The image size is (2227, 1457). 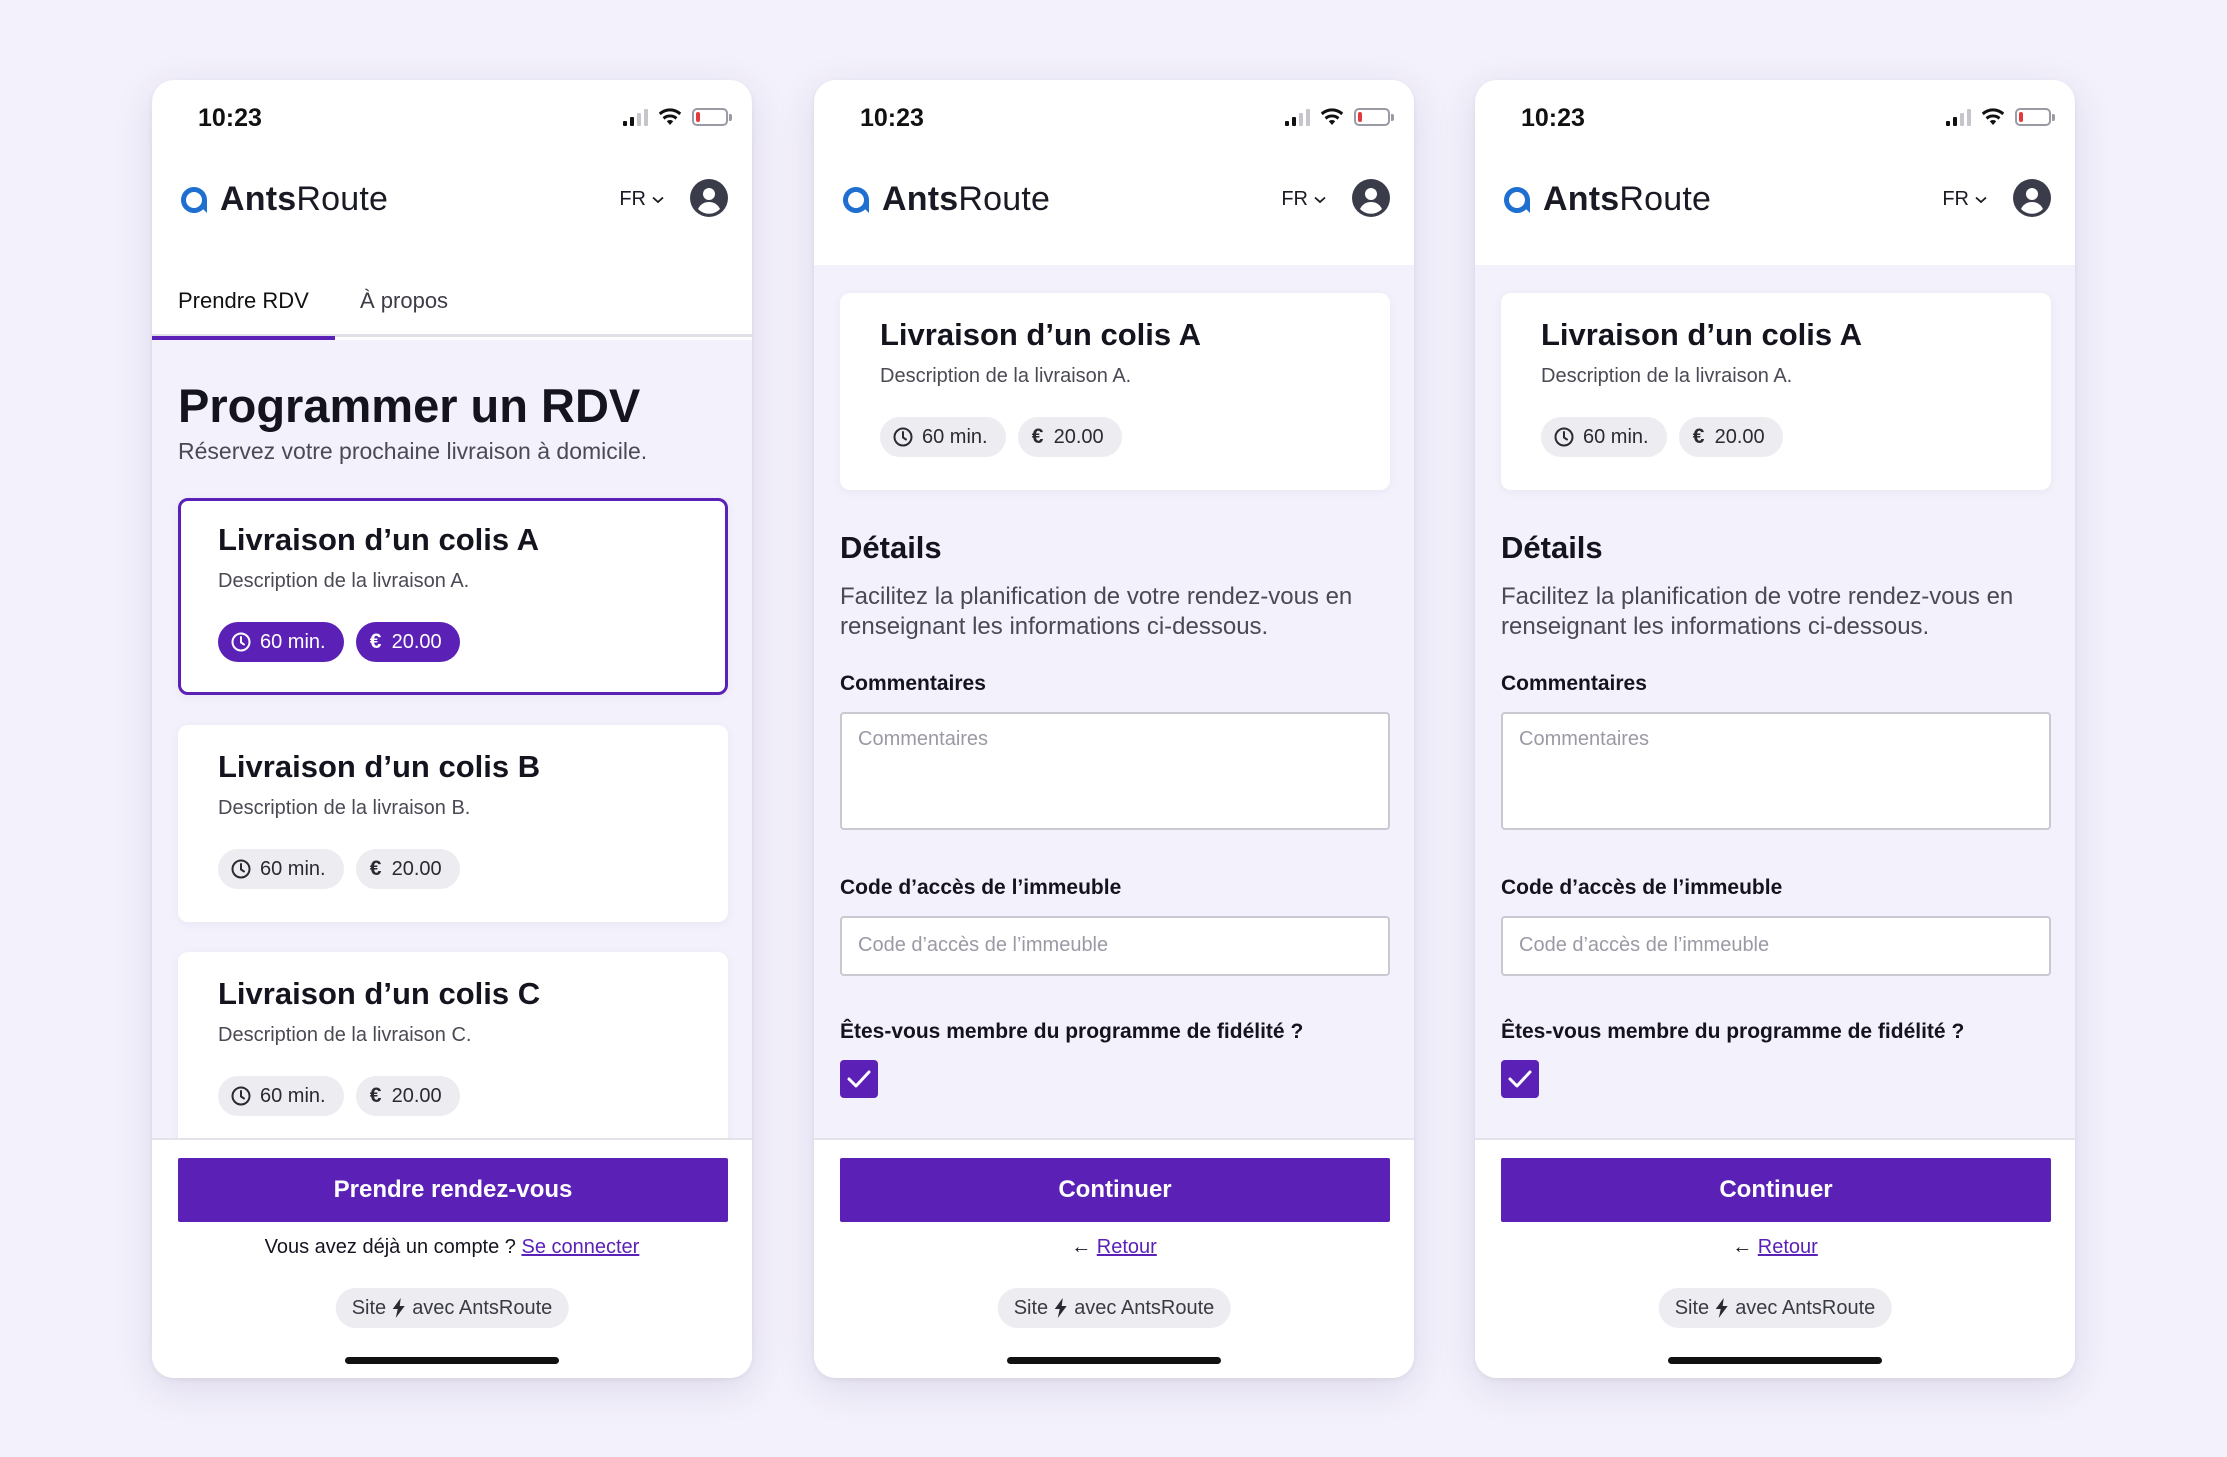 What do you see at coordinates (452, 1247) in the screenshot?
I see `login-prompt: Vous avez déjà un compte ? Se connecter` at bounding box center [452, 1247].